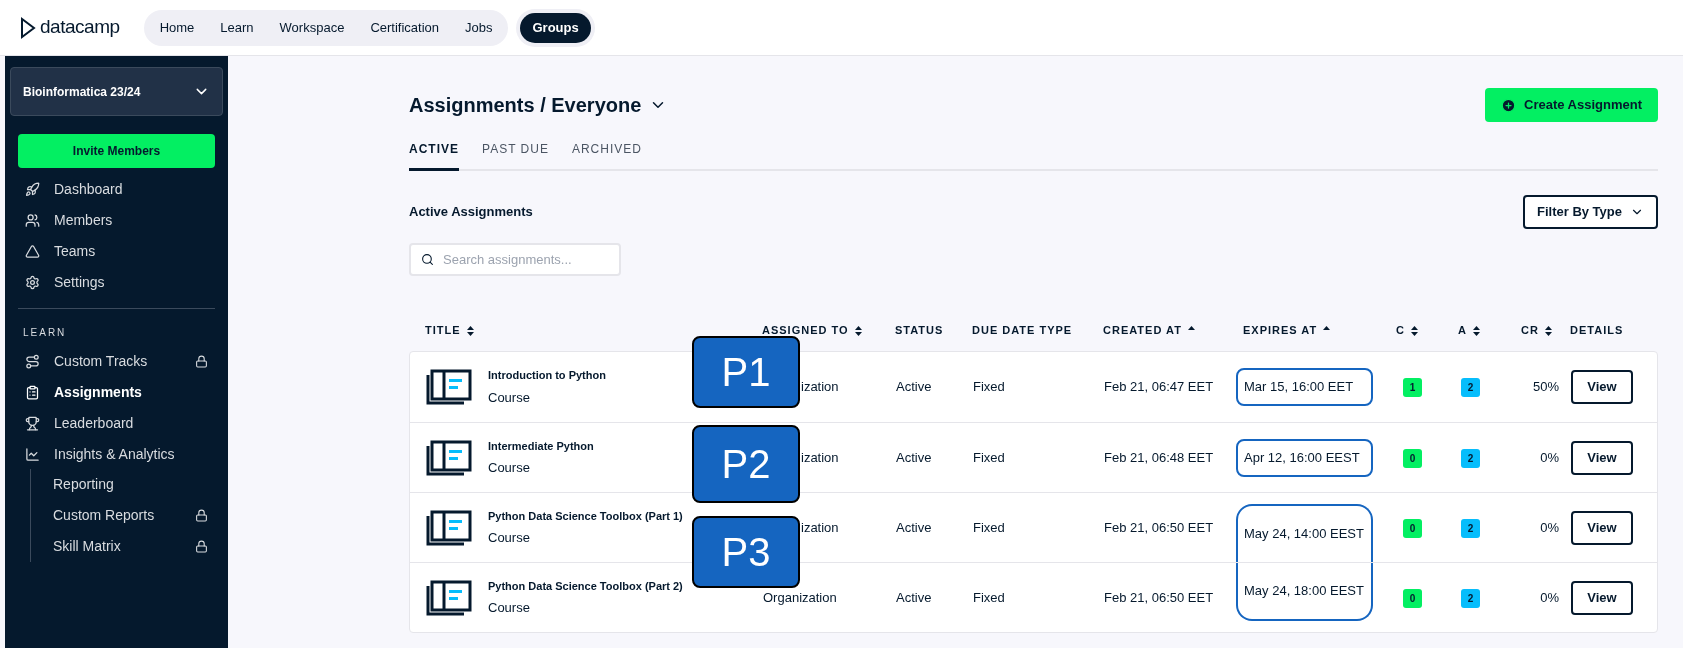 Image resolution: width=1683 pixels, height=648 pixels. I want to click on logo-wordmark: datacamp, so click(80, 27).